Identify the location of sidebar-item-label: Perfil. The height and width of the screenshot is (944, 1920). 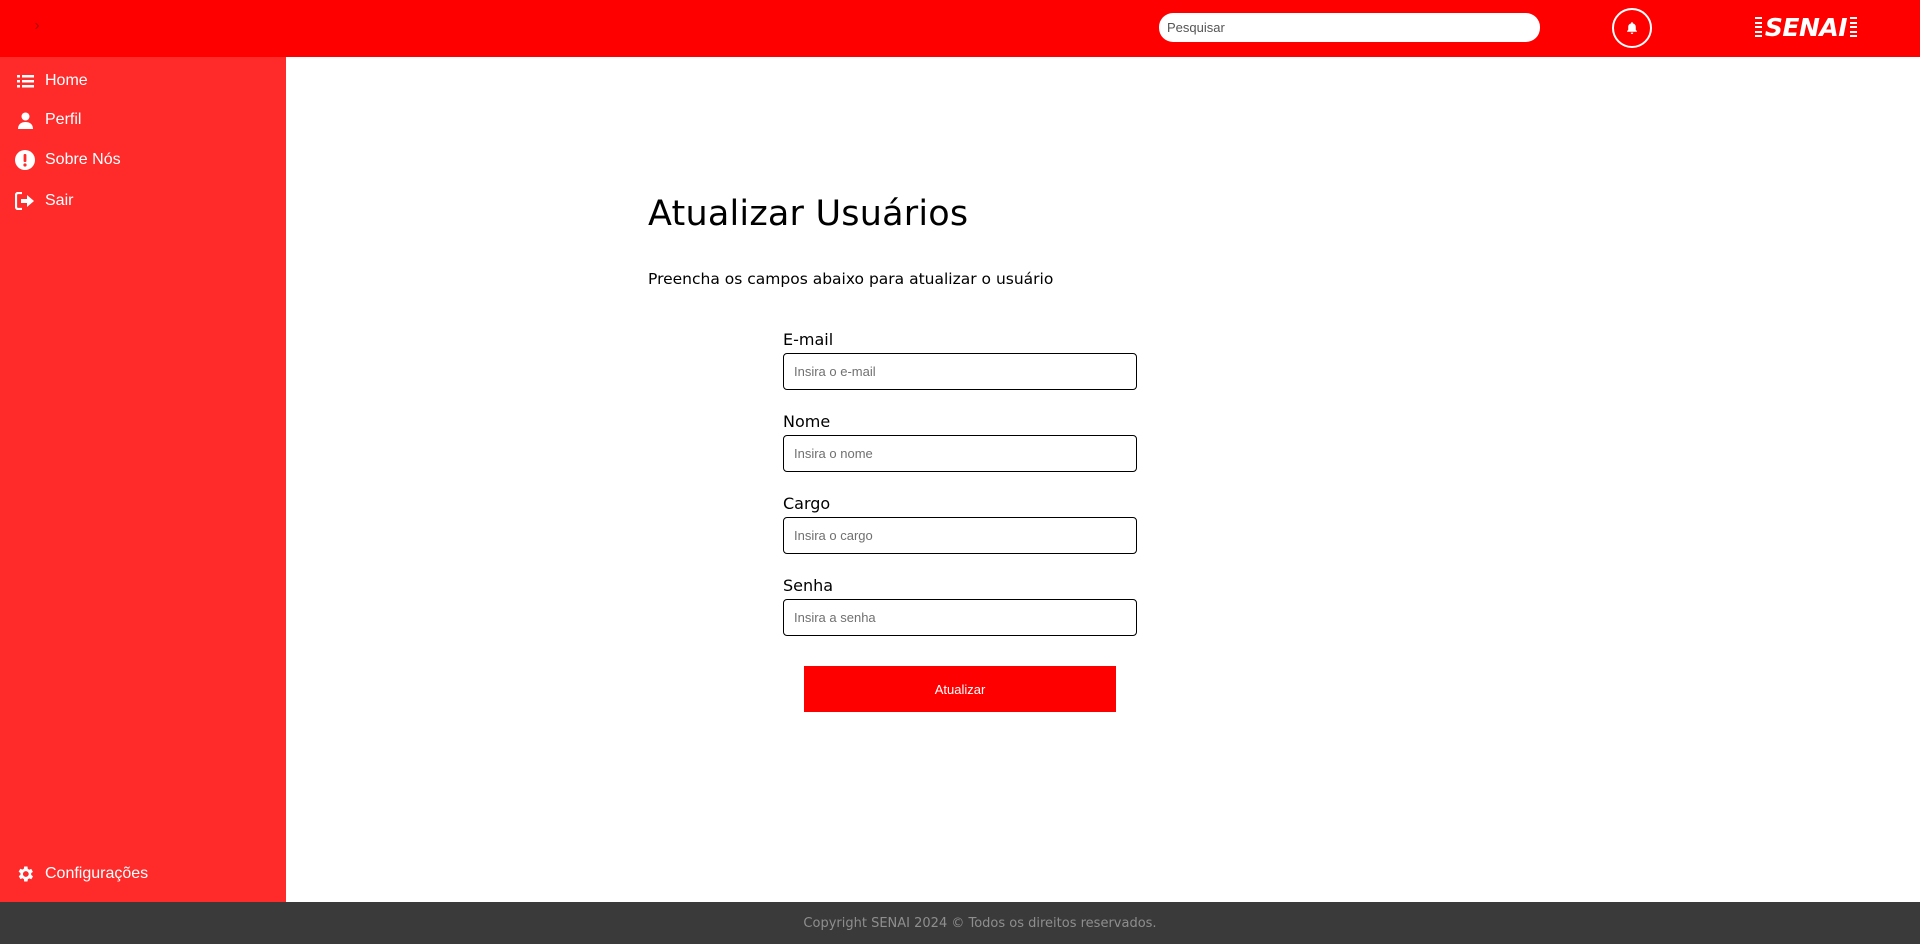
(63, 119).